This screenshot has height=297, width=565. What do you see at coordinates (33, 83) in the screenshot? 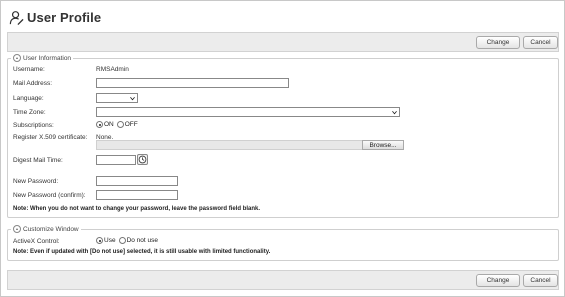
I see `mail-address-label: Mail Address:` at bounding box center [33, 83].